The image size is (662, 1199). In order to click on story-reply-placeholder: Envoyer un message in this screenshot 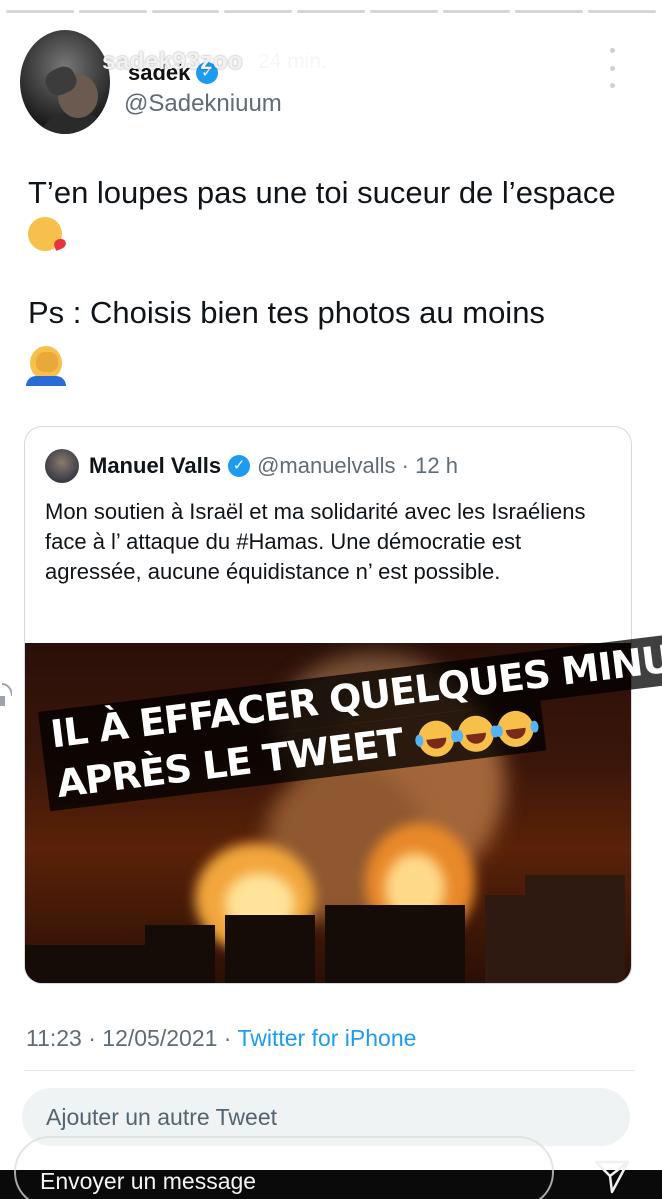, I will do `click(148, 1181)`.